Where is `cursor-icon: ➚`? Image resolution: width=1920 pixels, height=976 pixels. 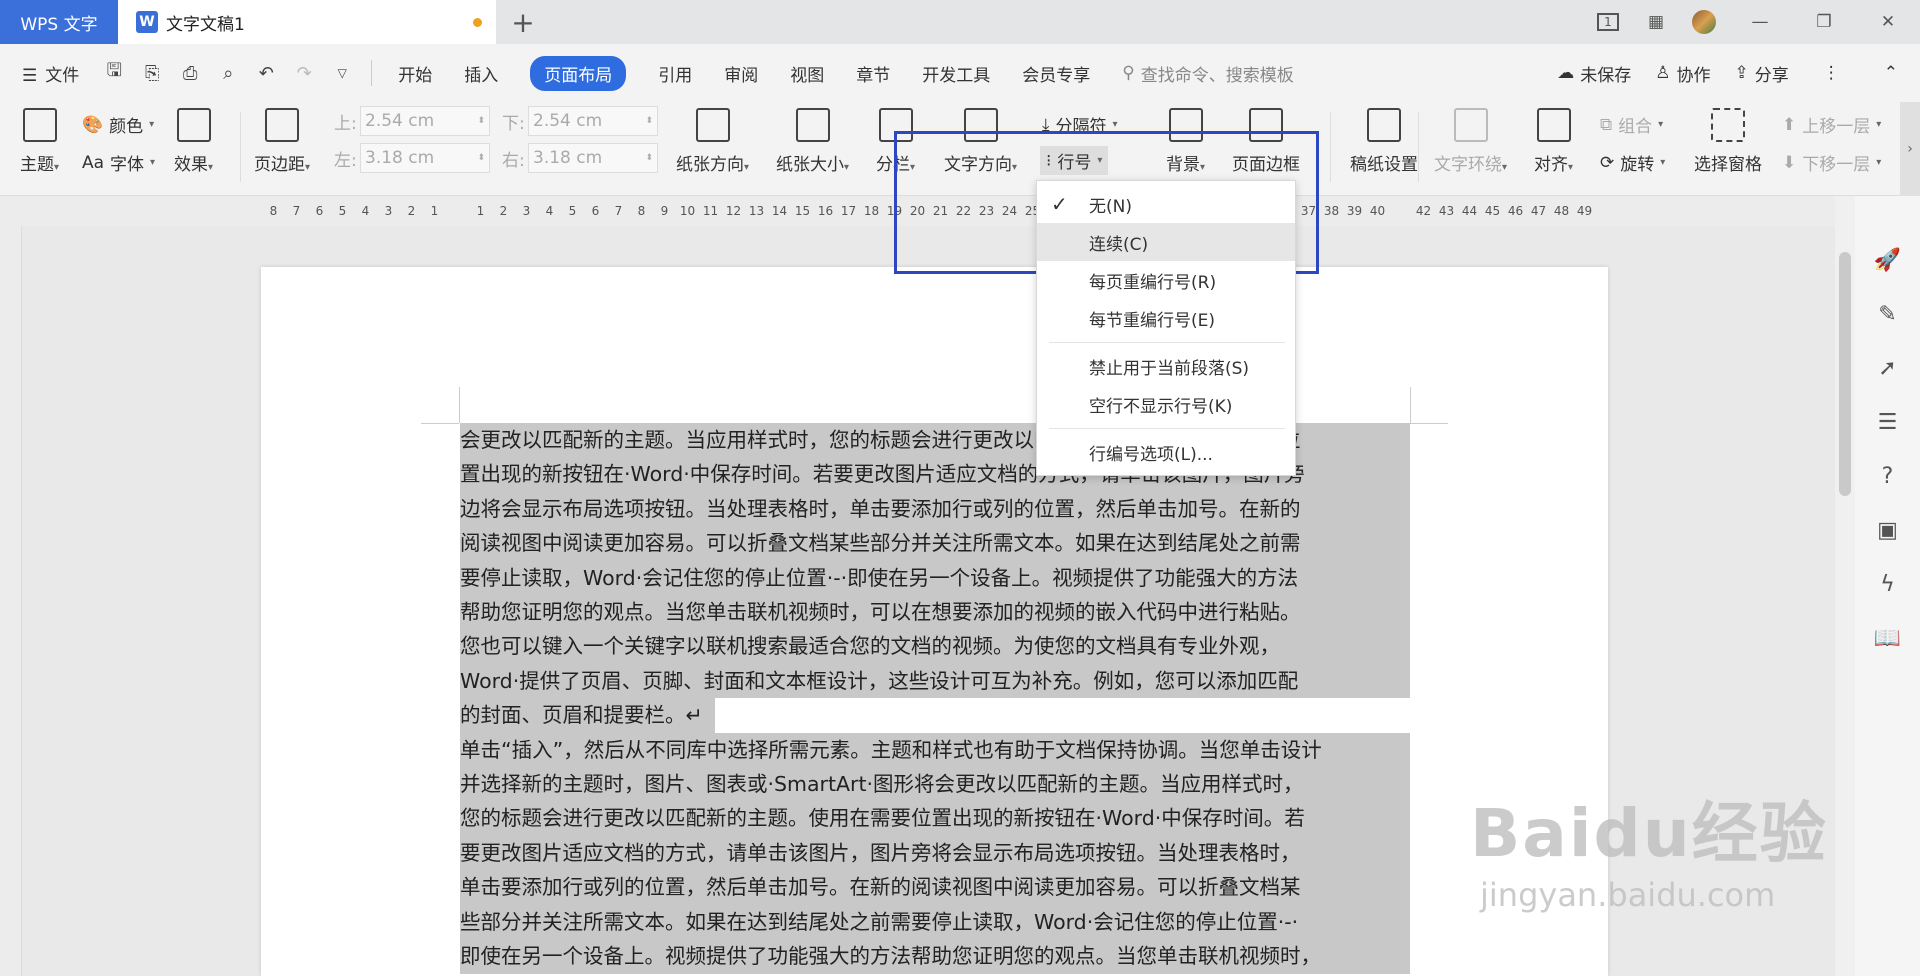 cursor-icon: ➚ is located at coordinates (1888, 368).